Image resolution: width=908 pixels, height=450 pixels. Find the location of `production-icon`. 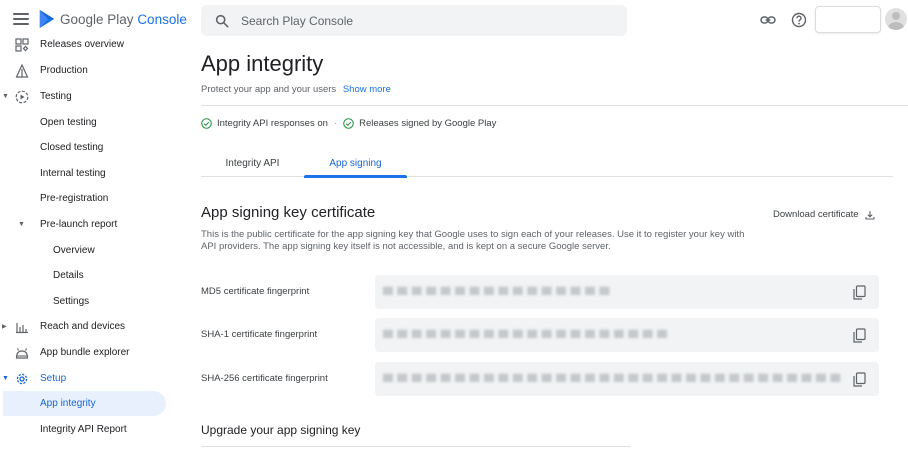

production-icon is located at coordinates (22, 71).